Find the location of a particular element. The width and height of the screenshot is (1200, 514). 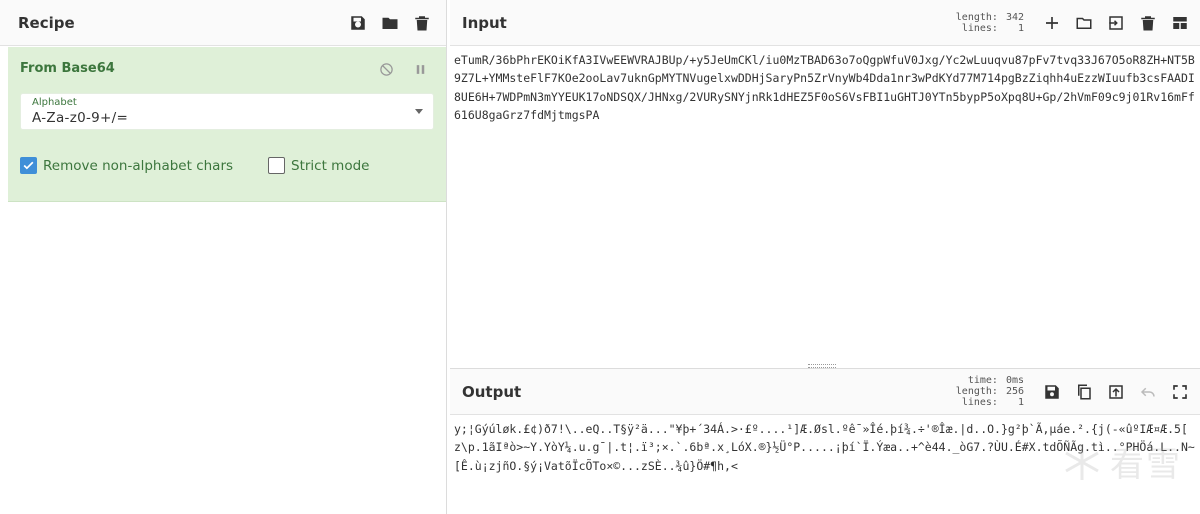

replace-input-with-output-icon is located at coordinates (1116, 392).